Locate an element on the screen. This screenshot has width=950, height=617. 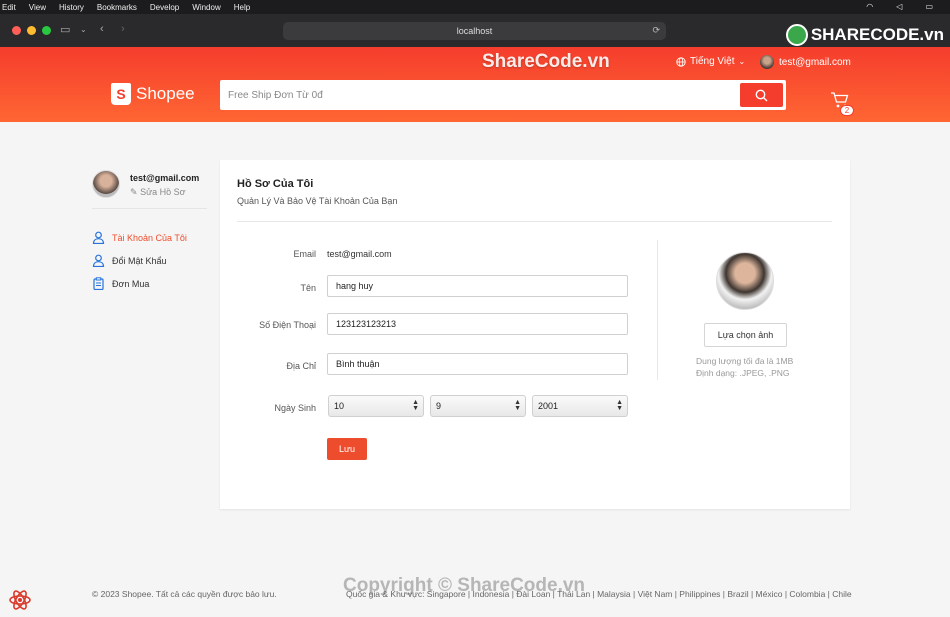
dob-year-select: 2001 ▲ ▼ is located at coordinates (580, 406).